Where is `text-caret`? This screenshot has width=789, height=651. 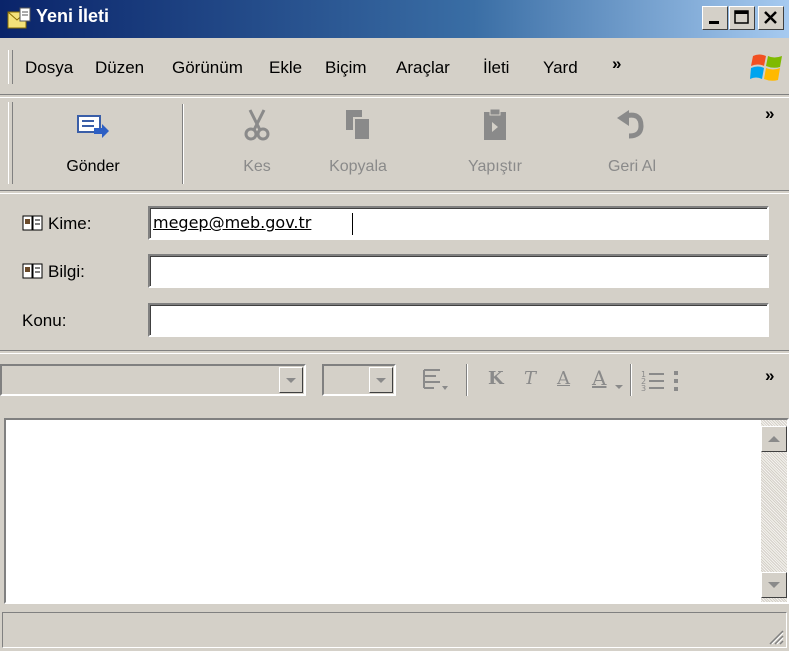 text-caret is located at coordinates (352, 224).